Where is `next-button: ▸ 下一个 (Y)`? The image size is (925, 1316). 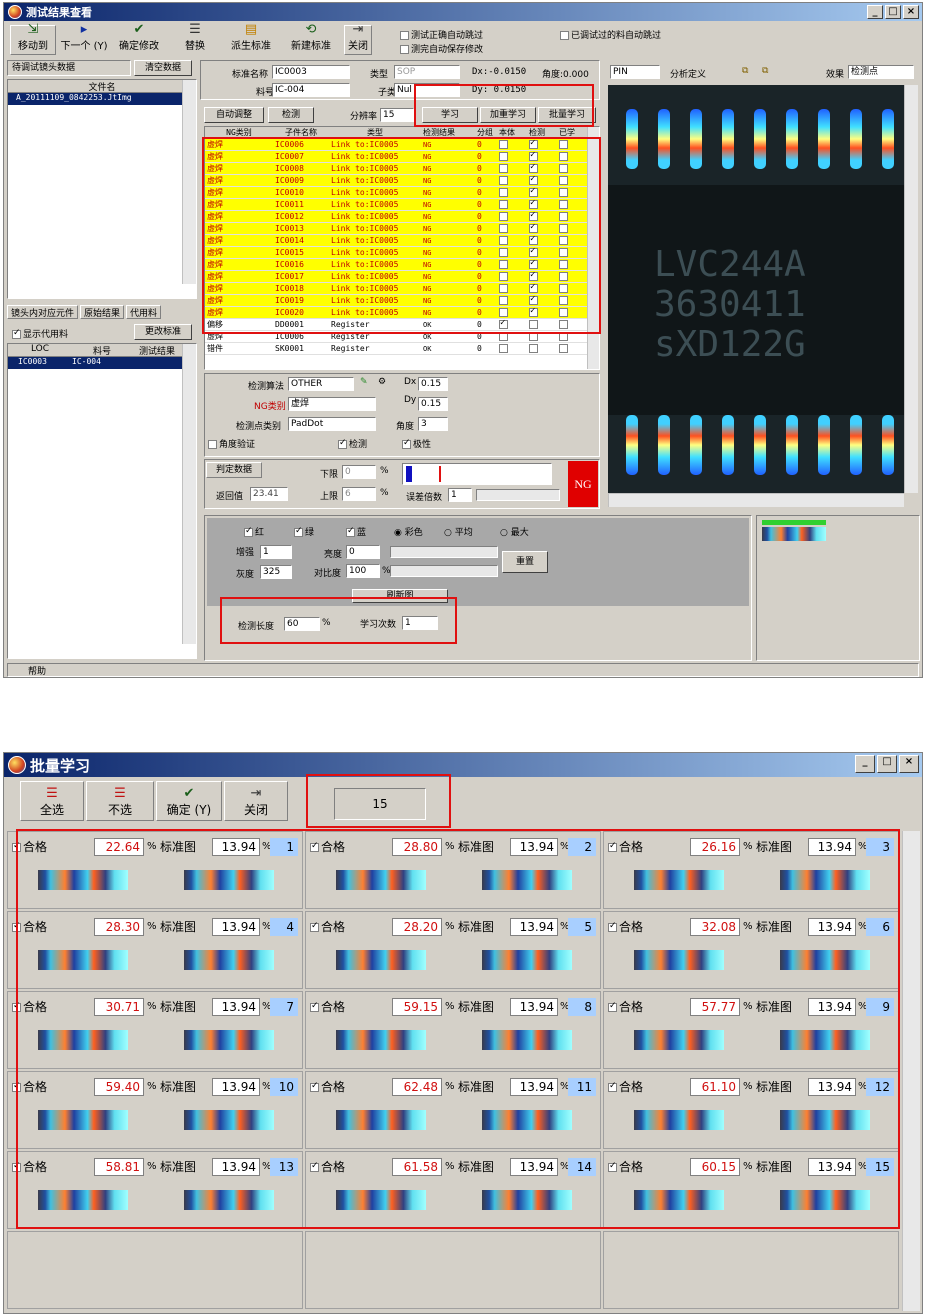
next-button: ▸ 下一个 (Y) is located at coordinates (84, 39).